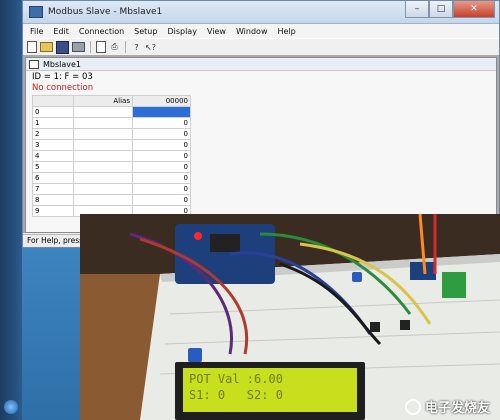 This screenshot has width=500, height=420. What do you see at coordinates (261, 64) in the screenshot?
I see `child-title-bar: Mbslave1` at bounding box center [261, 64].